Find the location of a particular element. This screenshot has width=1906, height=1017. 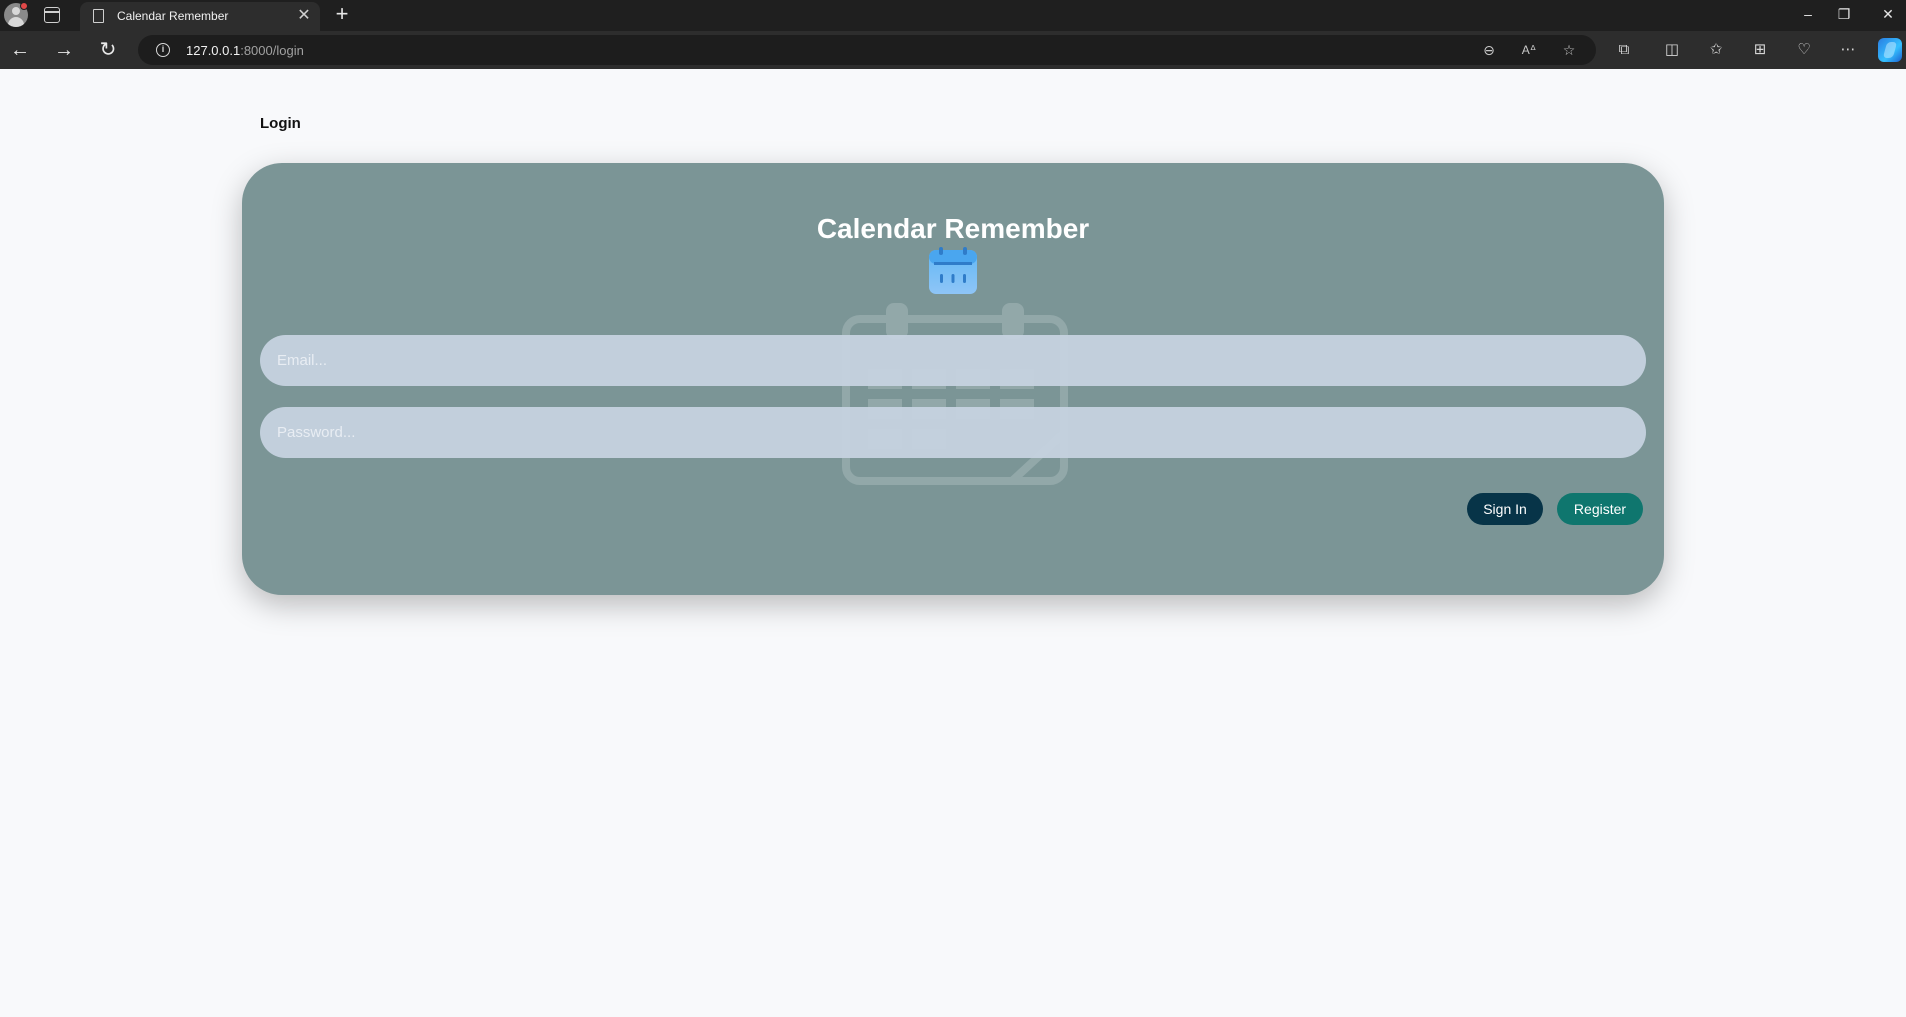

tab-actions-icon is located at coordinates (52, 15).